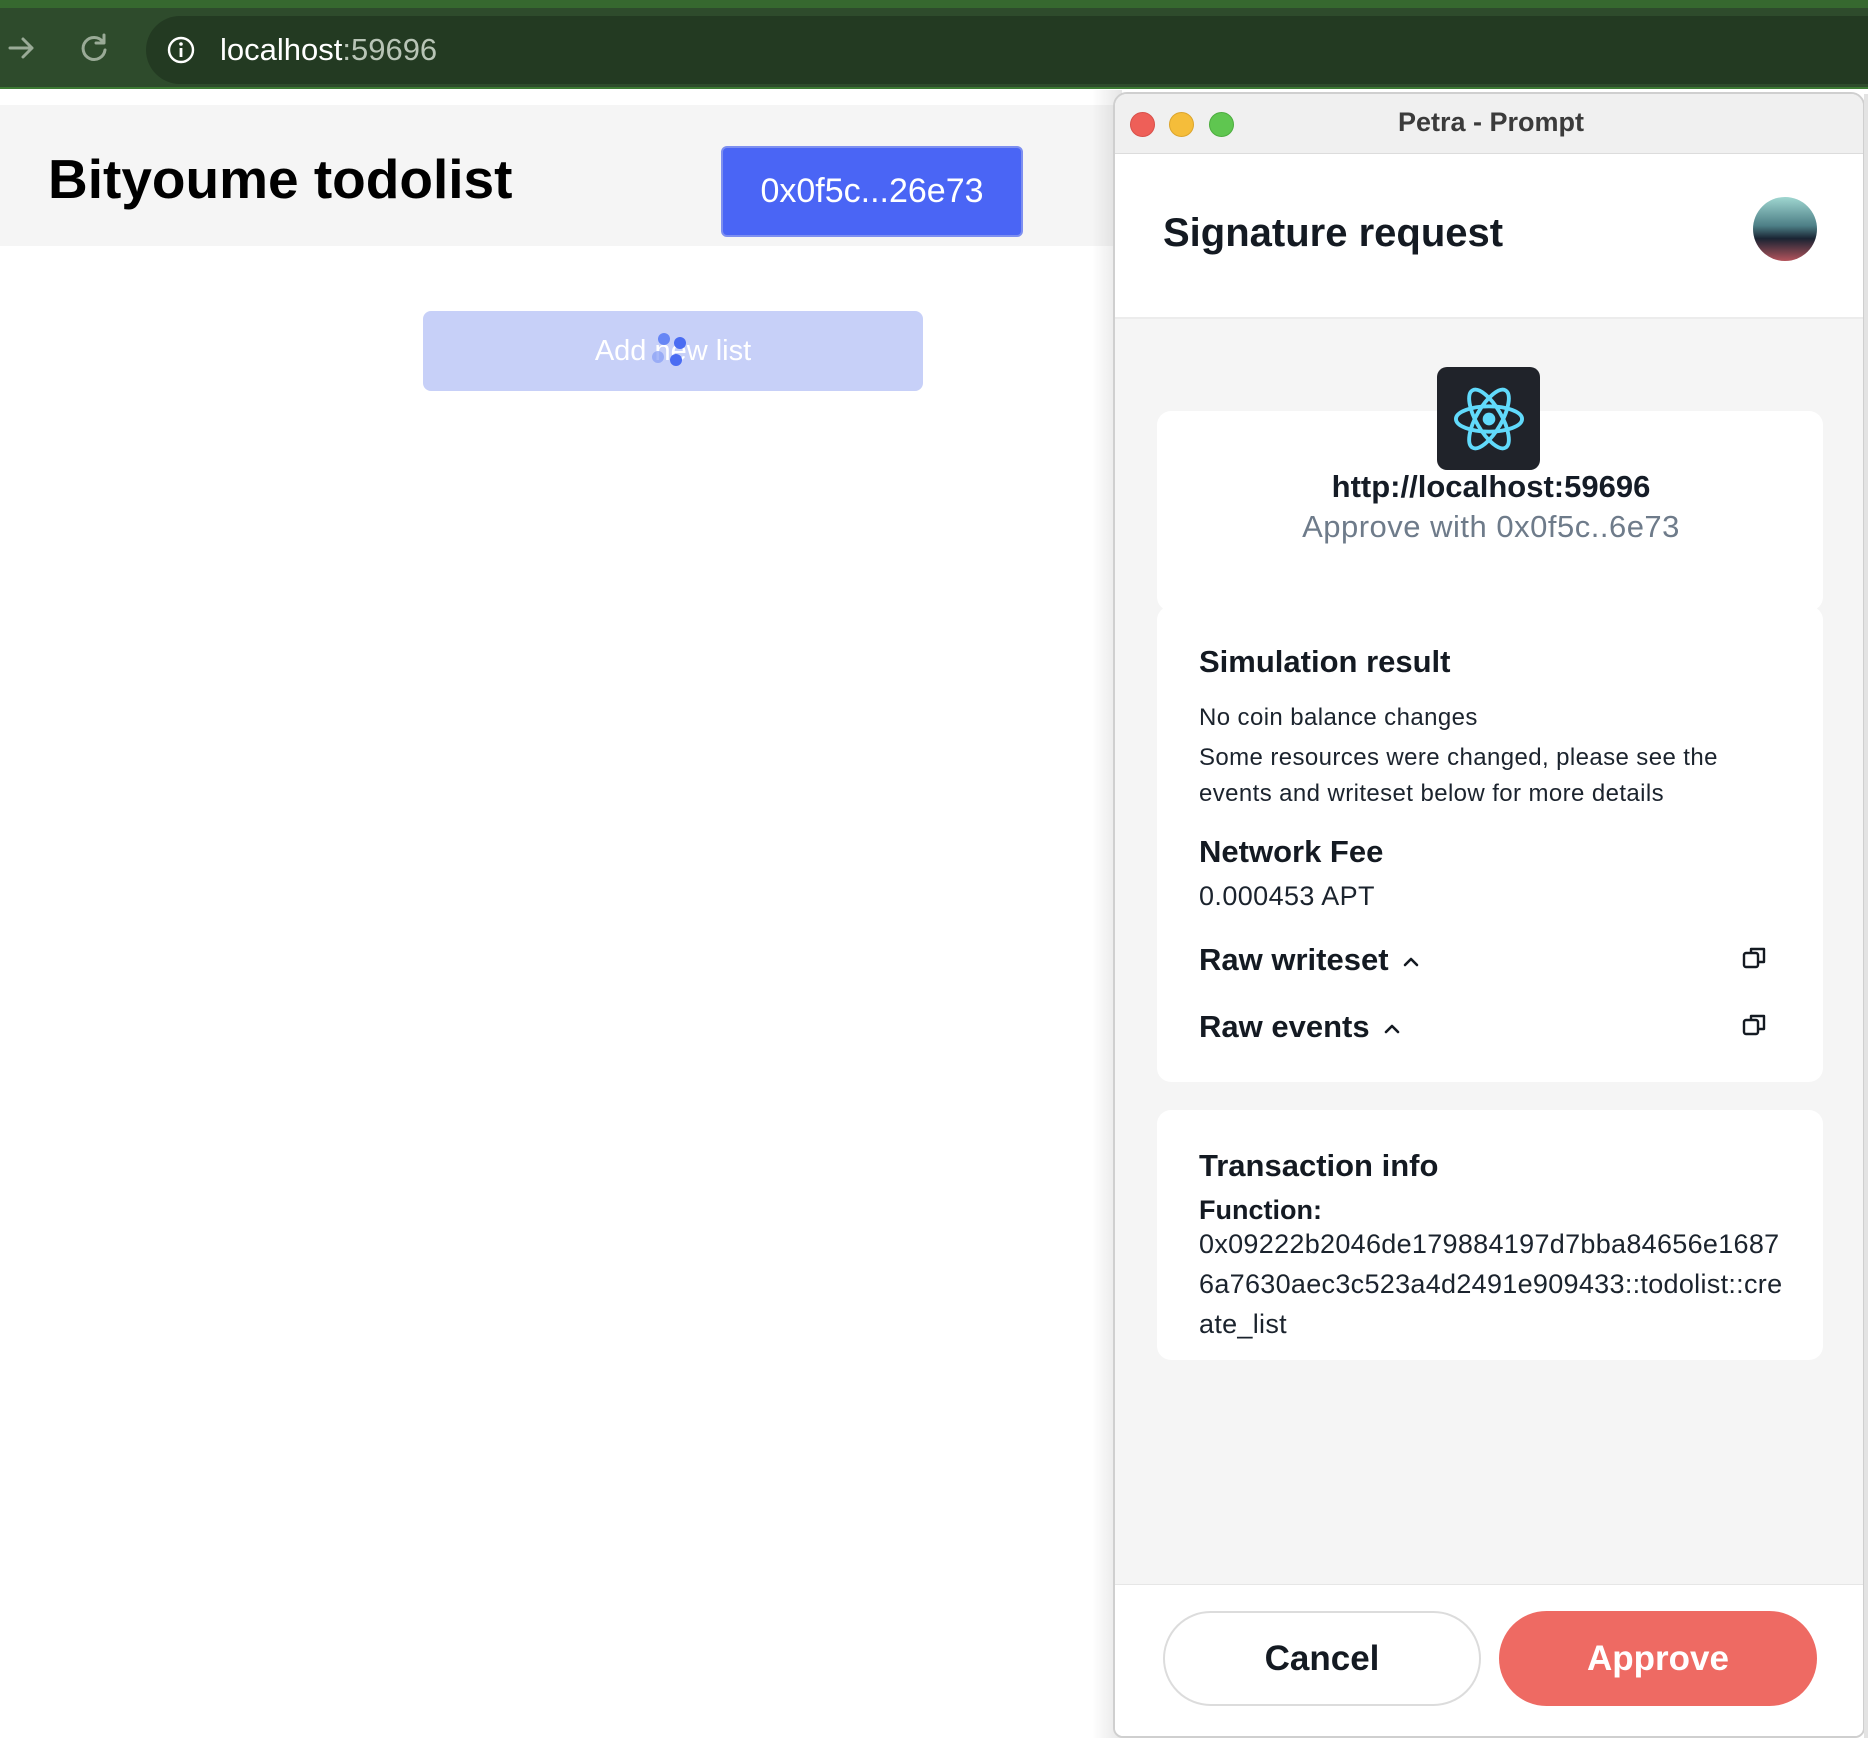 This screenshot has width=1868, height=1738. What do you see at coordinates (1007, 50) in the screenshot?
I see `address-bar: localhost:59696` at bounding box center [1007, 50].